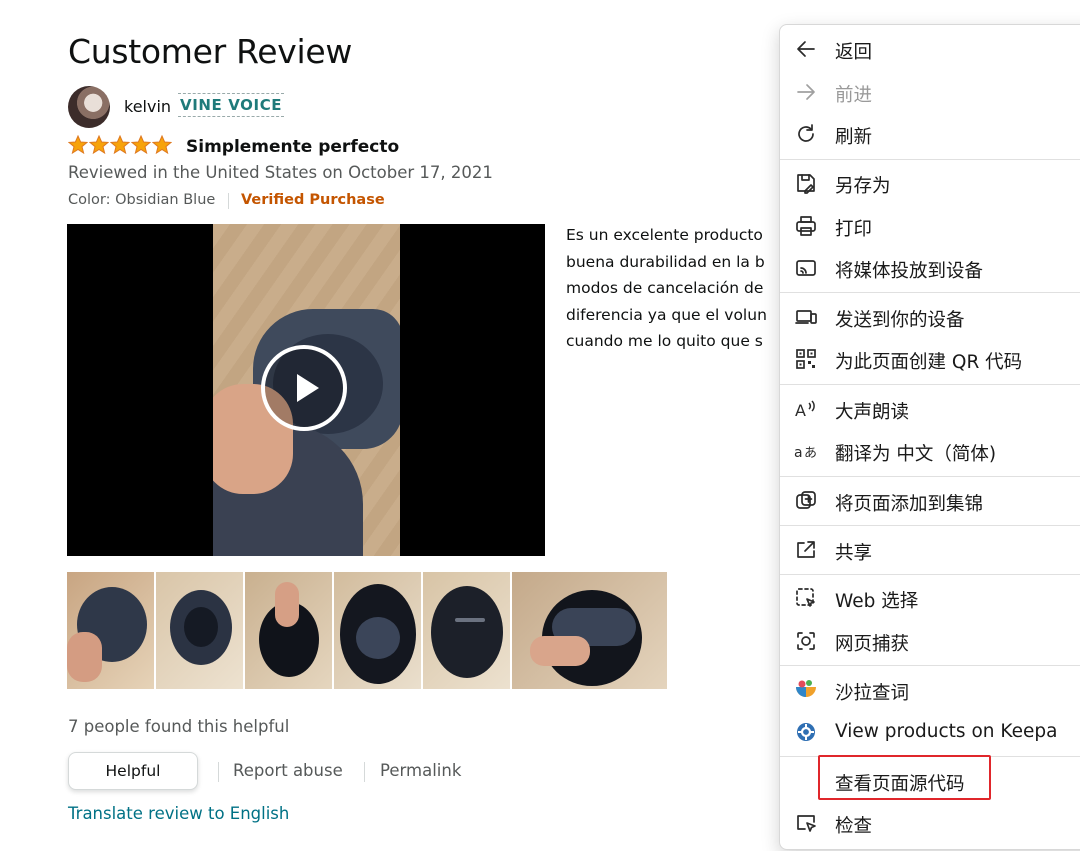  Describe the element at coordinates (142, 200) in the screenshot. I see `product-color: Color: Obsidian Blue` at that location.